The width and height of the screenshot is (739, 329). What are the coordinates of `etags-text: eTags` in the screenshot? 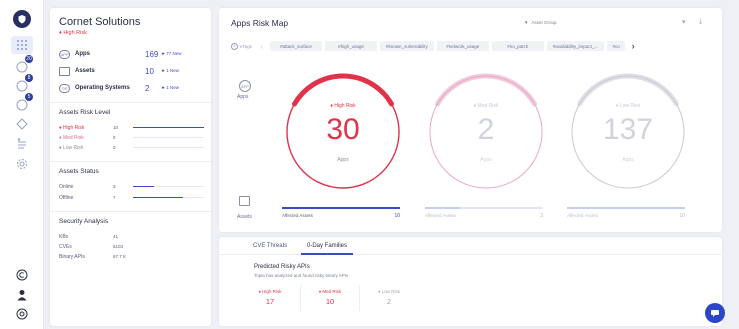 It's located at (246, 46).